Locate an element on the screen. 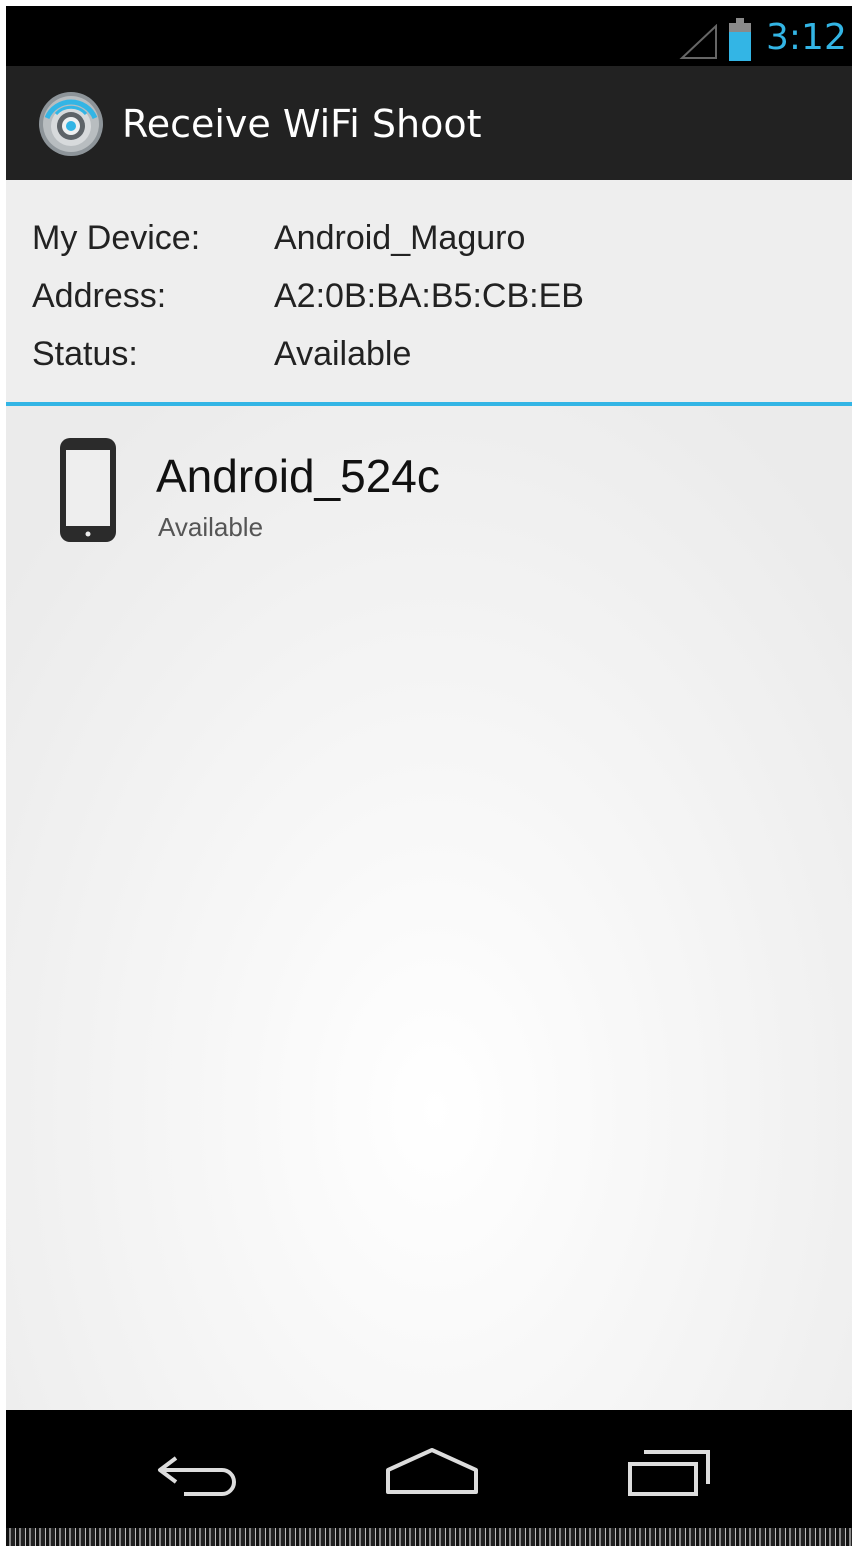 The image size is (852, 1546). peer-list-item: Android_524c Available is located at coordinates (429, 487).